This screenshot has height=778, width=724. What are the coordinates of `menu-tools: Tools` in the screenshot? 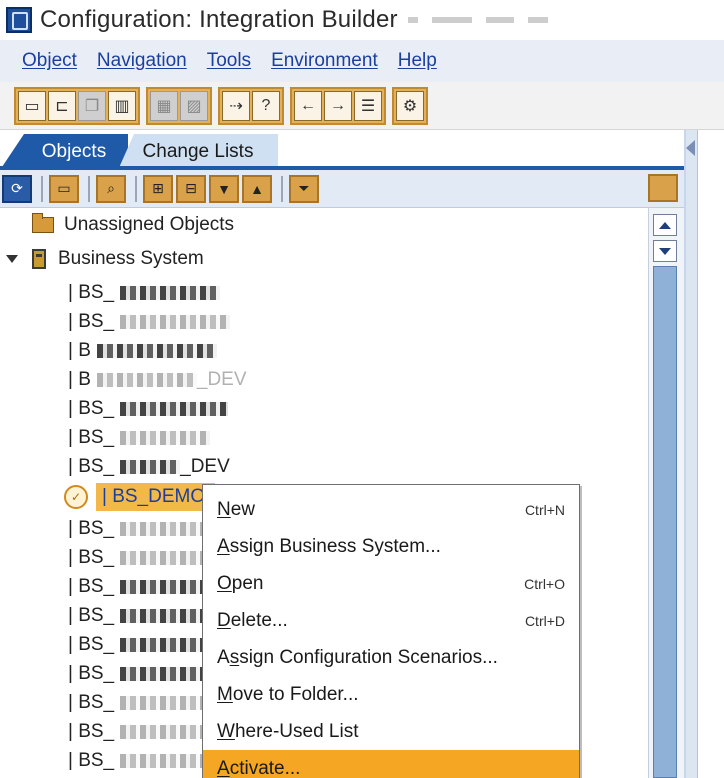 It's located at (229, 61).